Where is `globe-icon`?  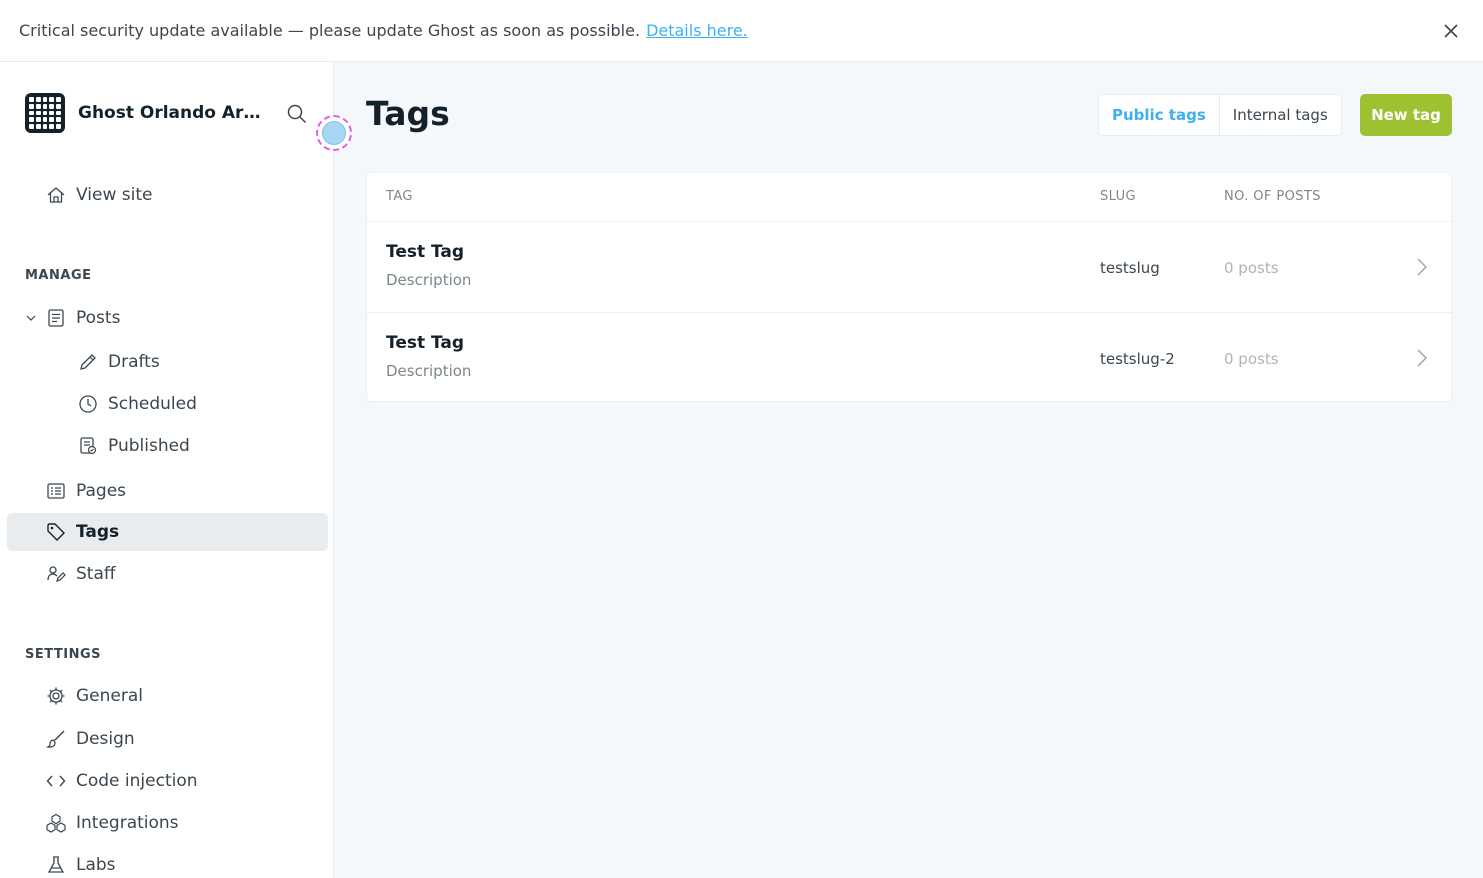
globe-icon is located at coordinates (334, 133).